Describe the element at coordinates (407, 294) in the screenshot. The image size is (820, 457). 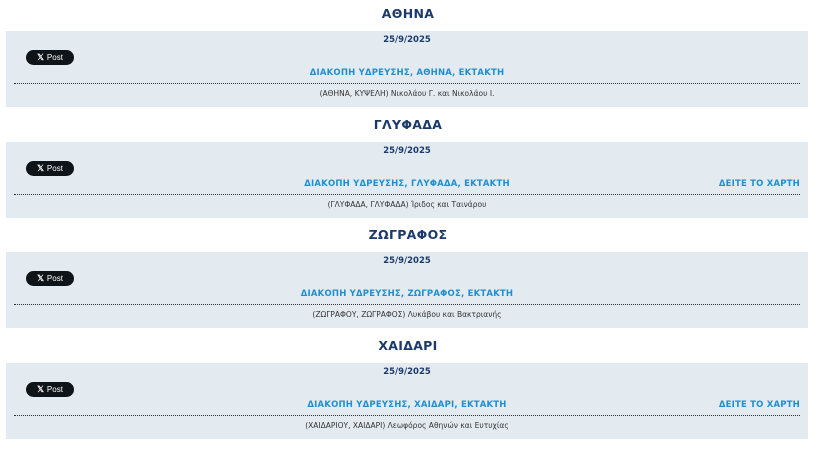
I see `outage-title-link: ΔΙΑΚΟΠΗ ΥΔΡΕΥΣΗΣ, ΖΩΓΡΑΦΟΣ, ΕΚΤΑΚΤΗ` at that location.